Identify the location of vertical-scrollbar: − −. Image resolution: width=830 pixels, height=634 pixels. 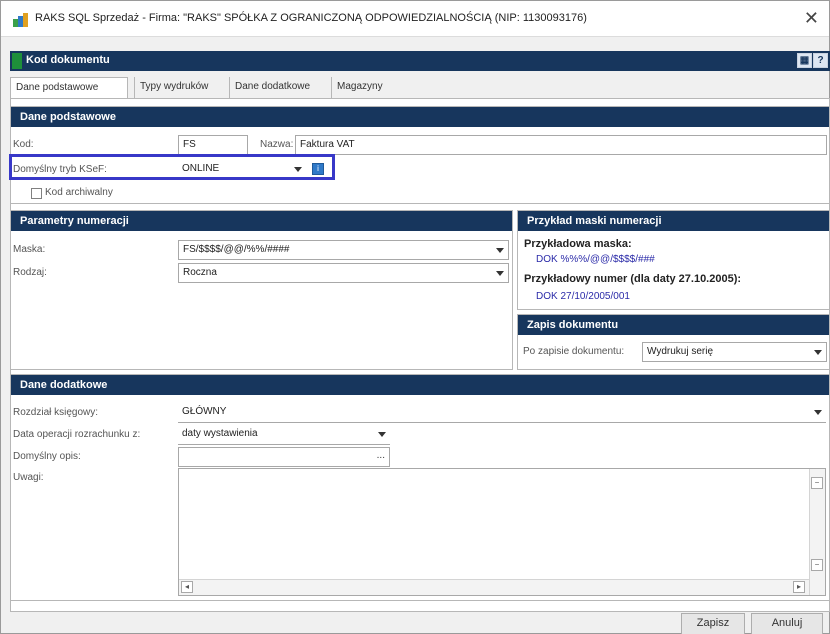
(817, 532).